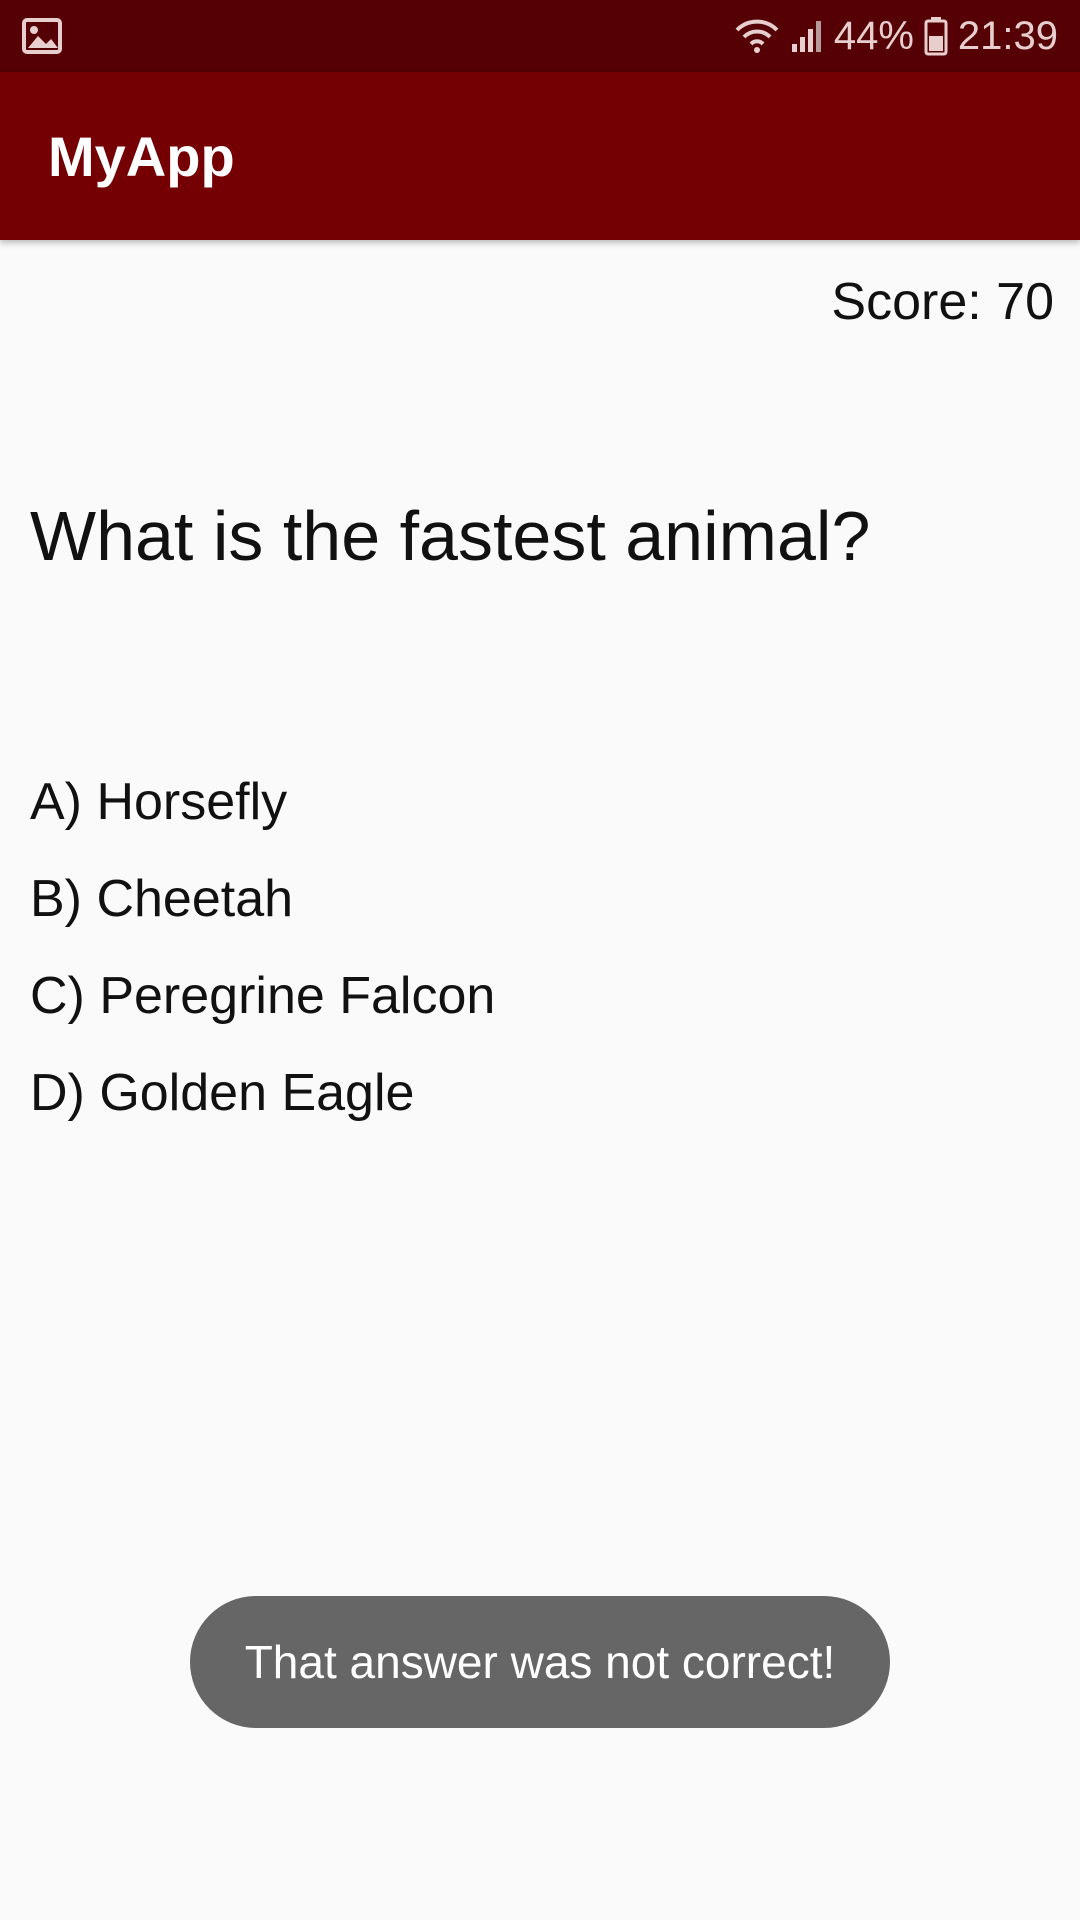  I want to click on status-right: 44% 21:39, so click(896, 36).